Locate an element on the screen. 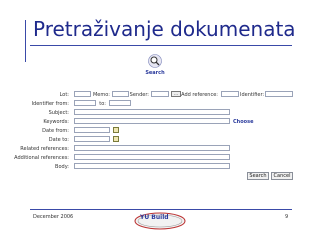 The image size is (320, 247). logo-text: YU Build is located at coordinates (154, 217).